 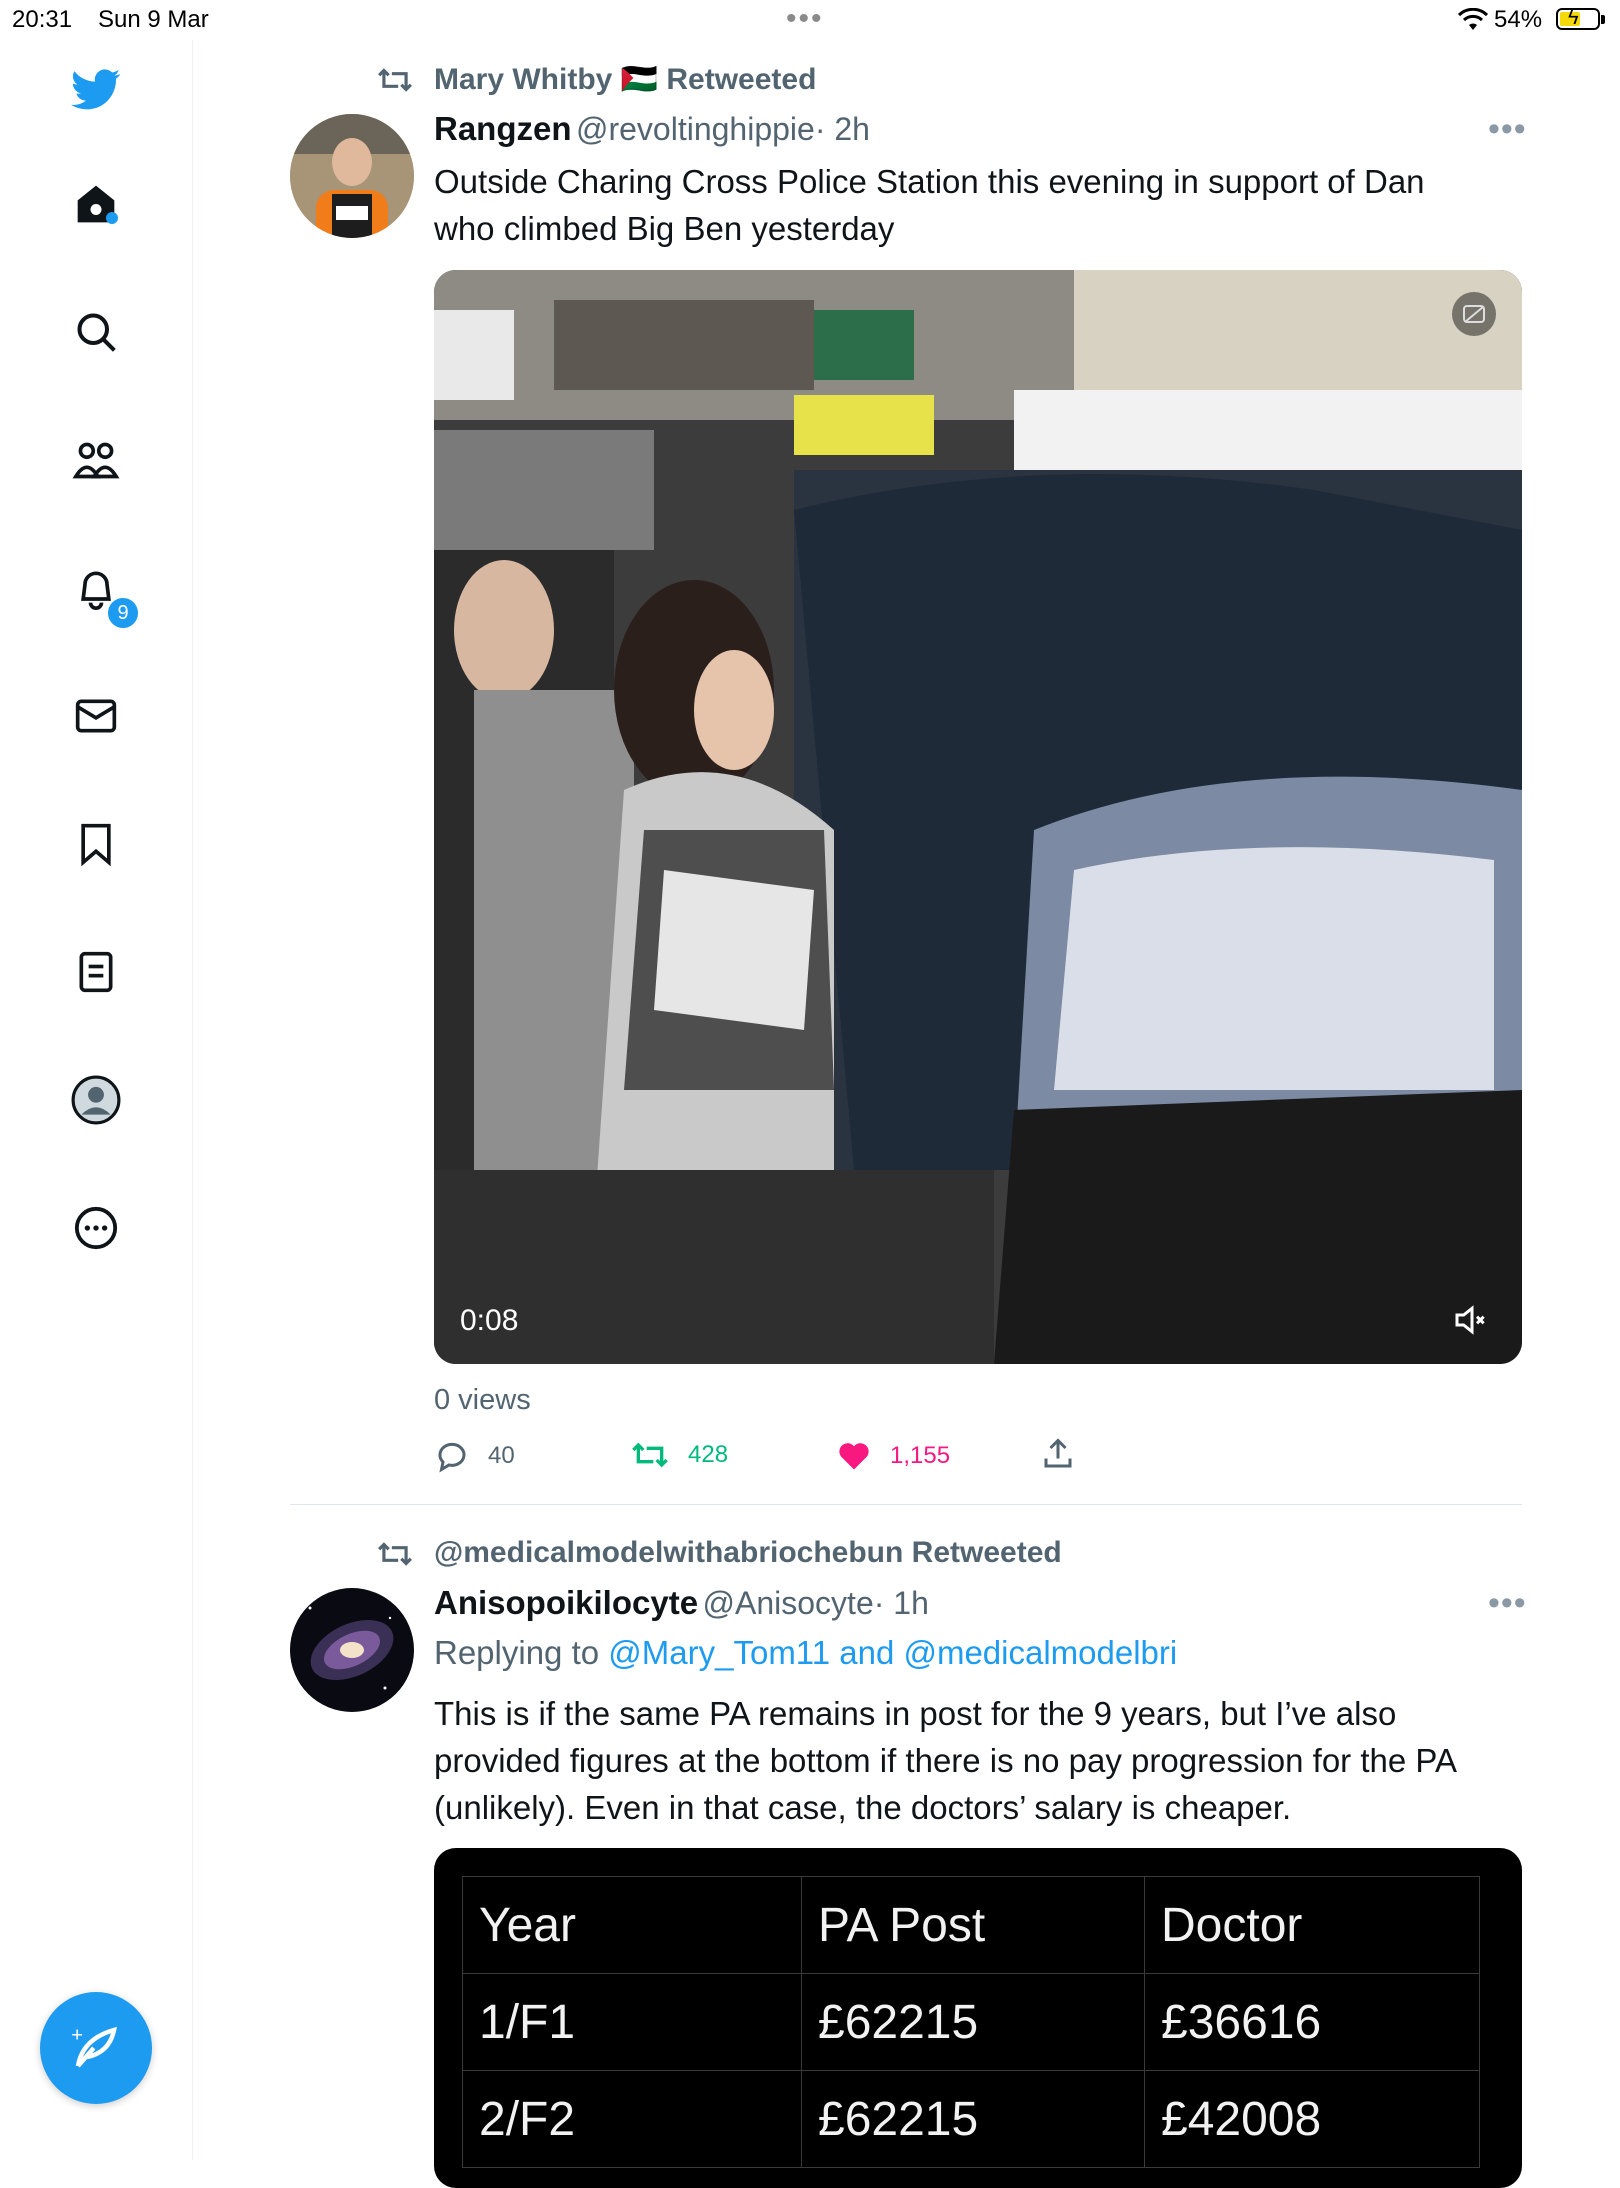 I want to click on mute-icon, so click(x=1472, y=1322).